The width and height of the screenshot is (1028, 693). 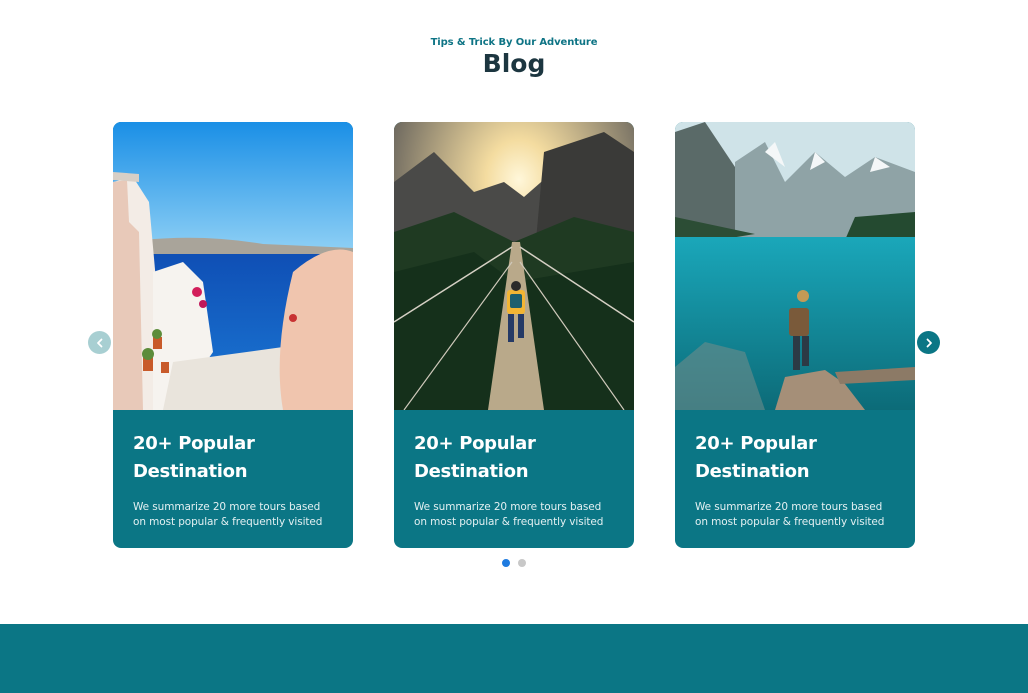 I want to click on chevron-right-icon, so click(x=929, y=342).